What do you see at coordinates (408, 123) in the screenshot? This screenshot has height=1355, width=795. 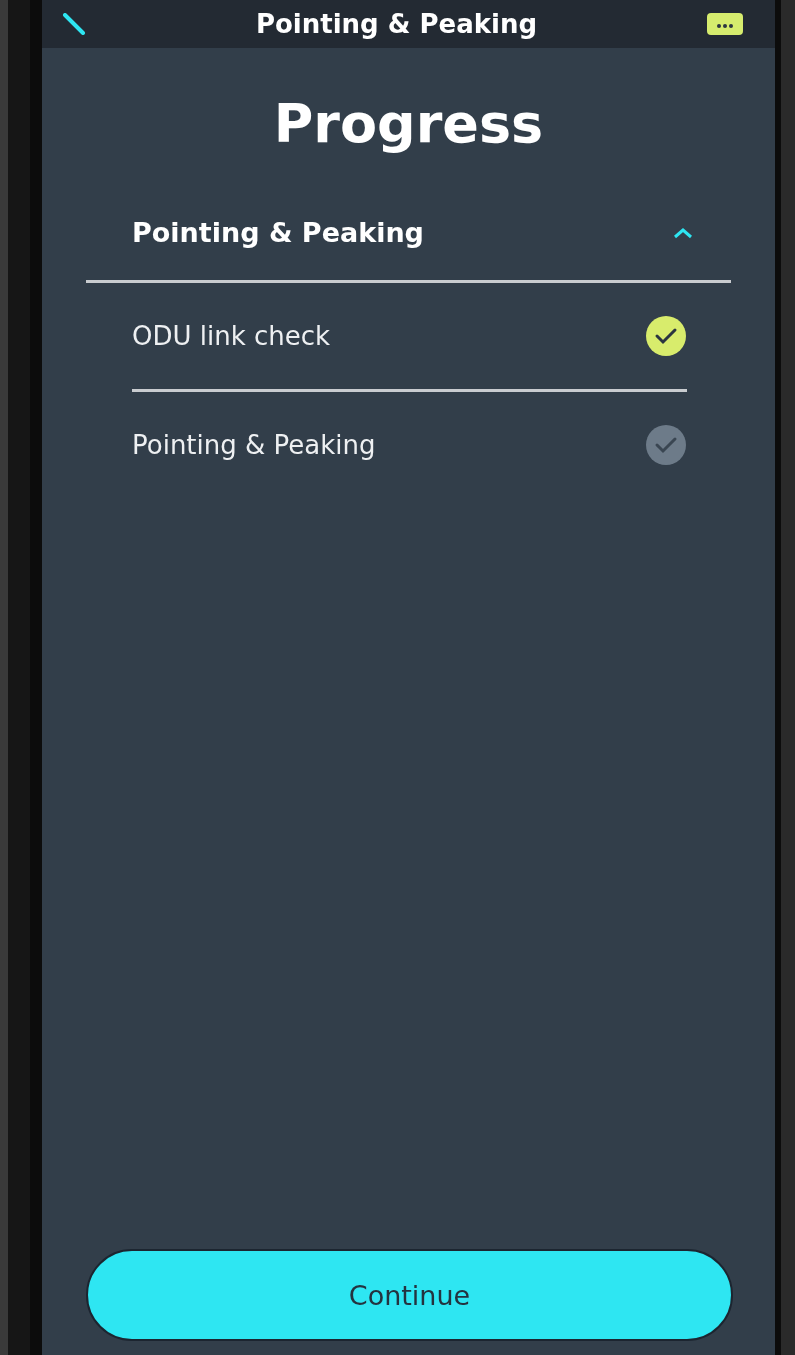 I see `page-heading: Progress` at bounding box center [408, 123].